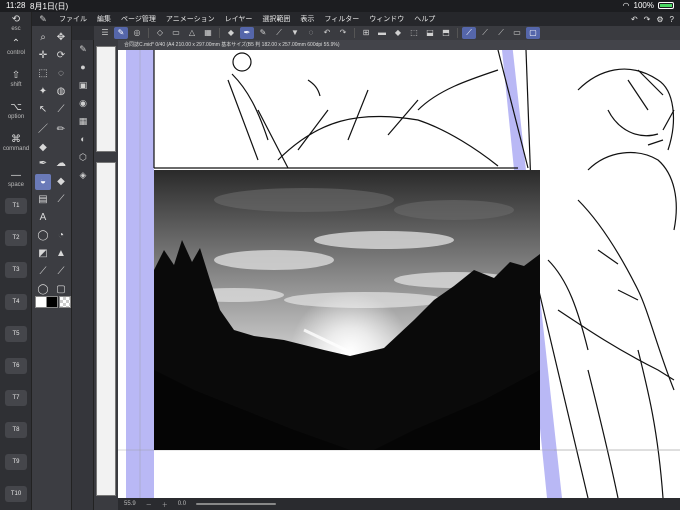  I want to click on wand-icon: ✦, so click(43, 92).